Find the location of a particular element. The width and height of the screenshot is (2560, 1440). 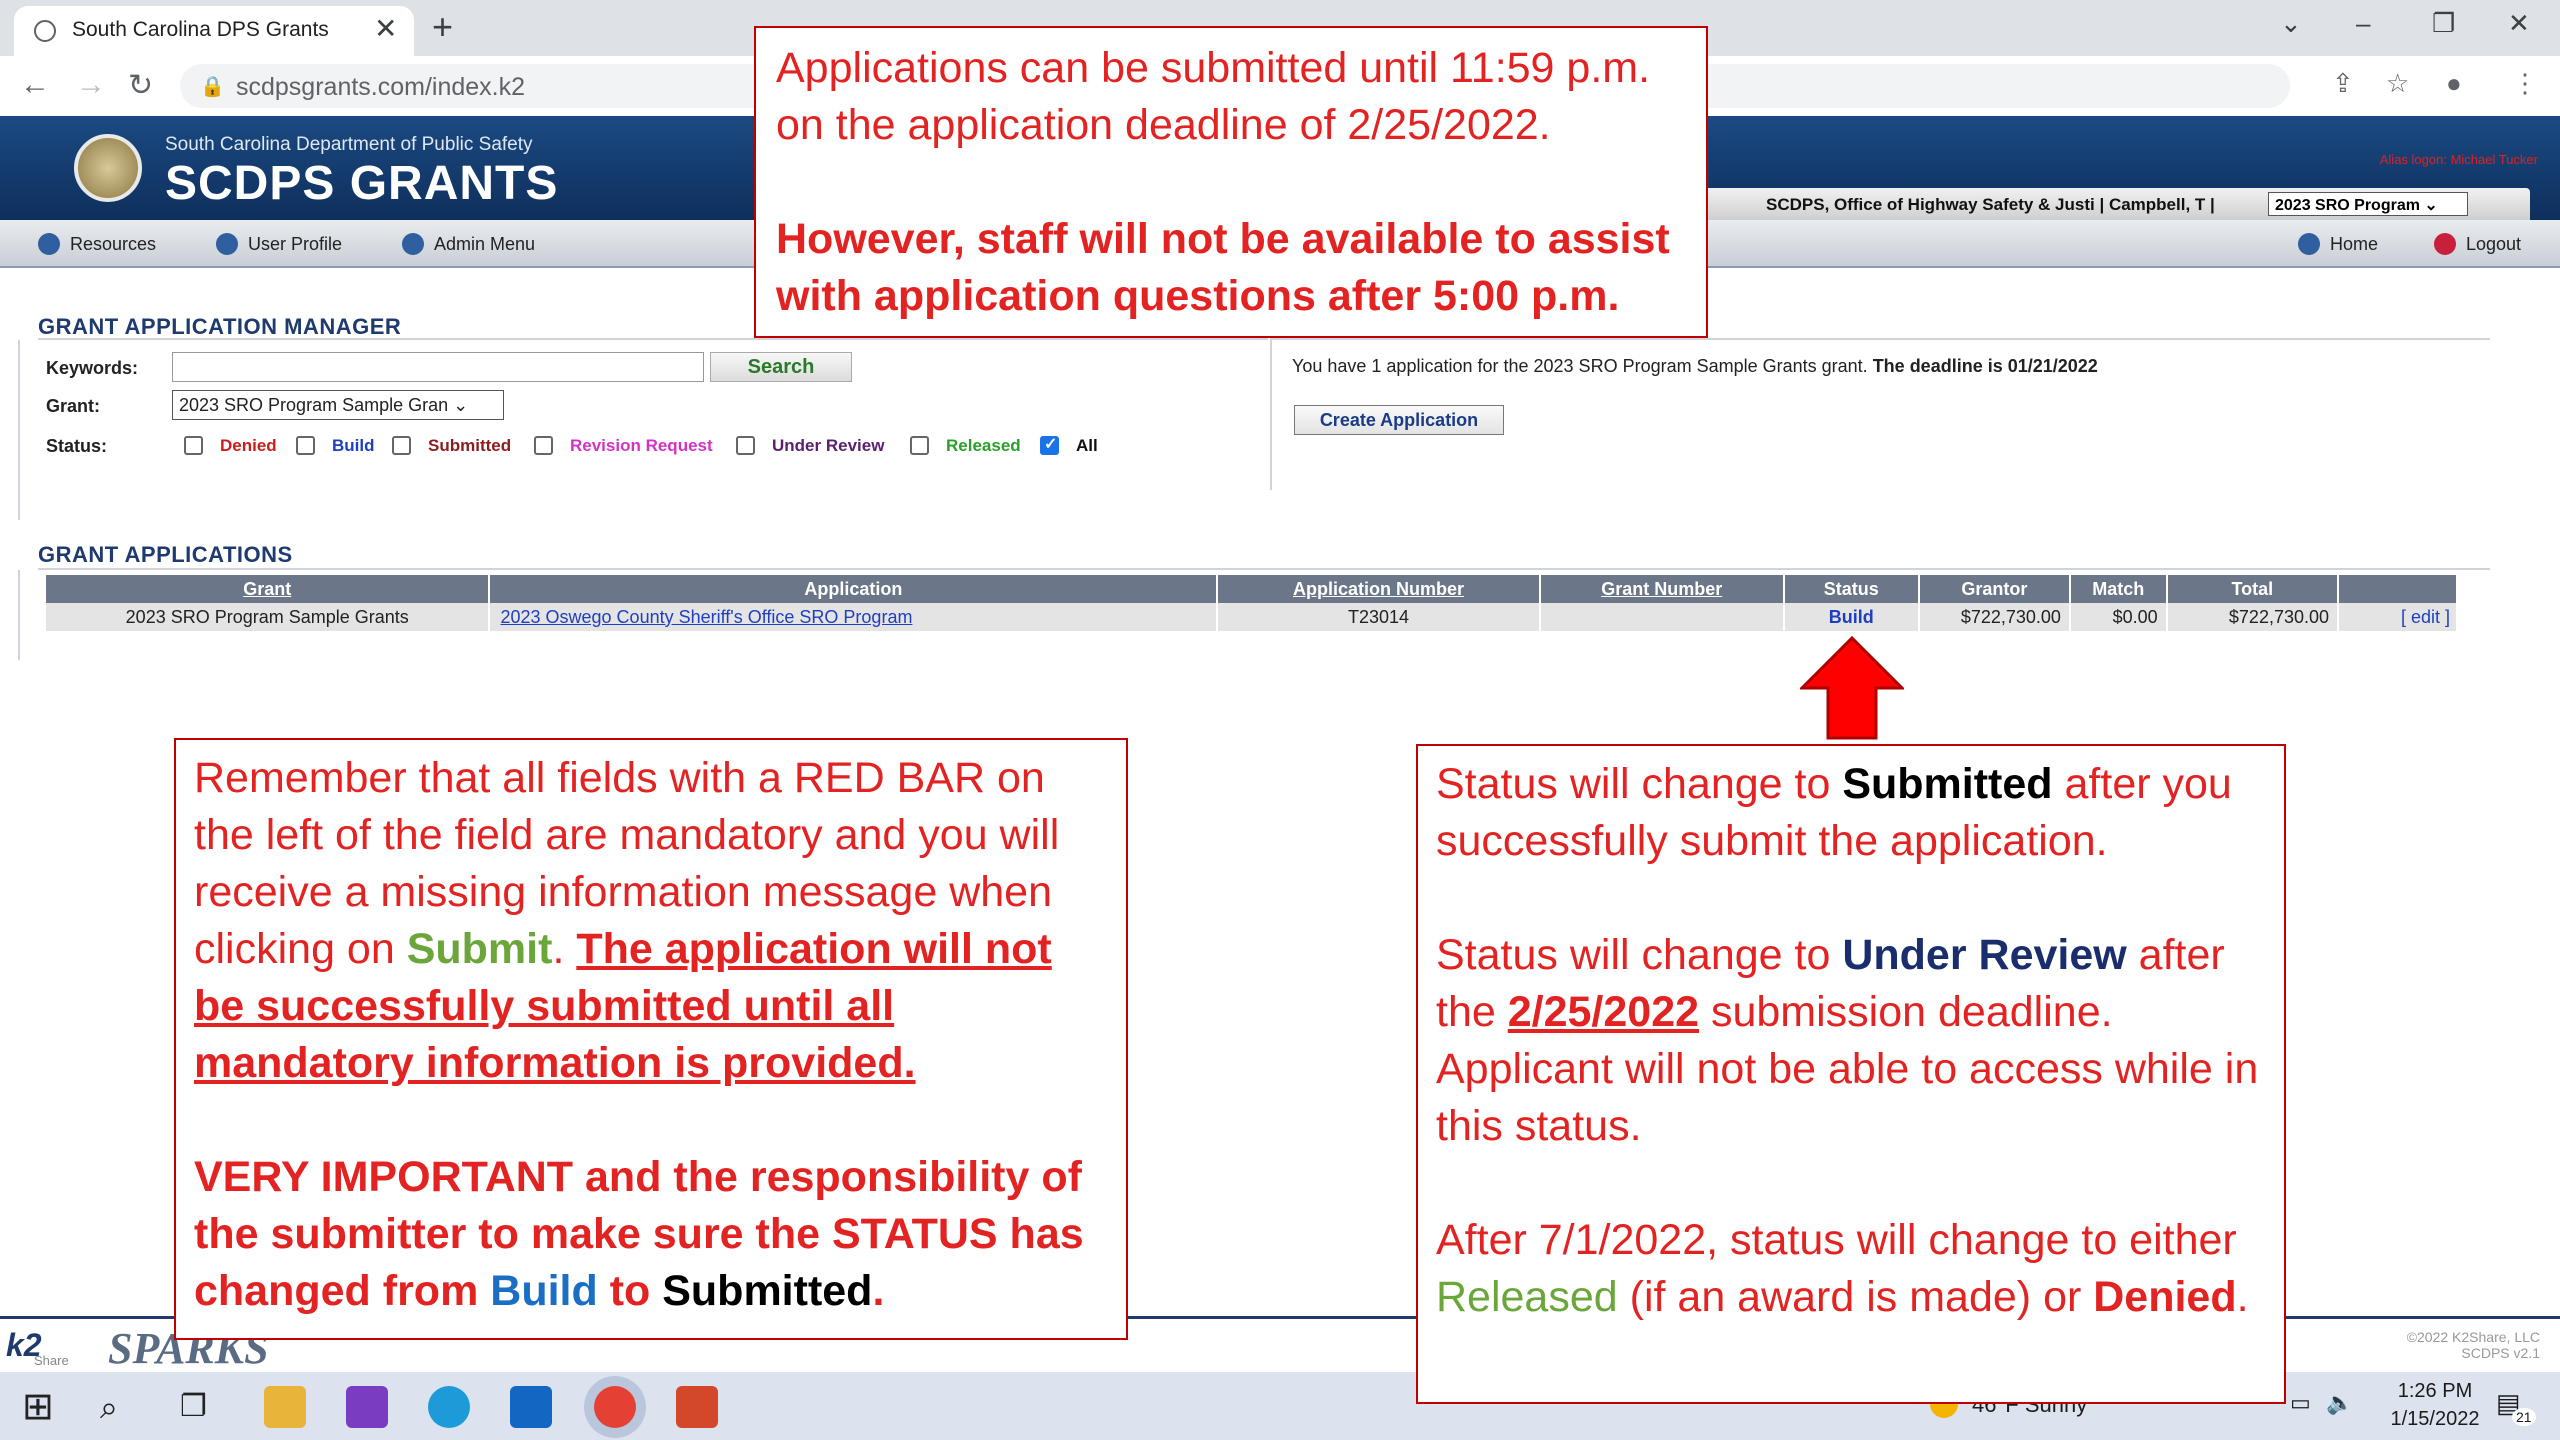

menu-resources: Resources is located at coordinates (97, 244).